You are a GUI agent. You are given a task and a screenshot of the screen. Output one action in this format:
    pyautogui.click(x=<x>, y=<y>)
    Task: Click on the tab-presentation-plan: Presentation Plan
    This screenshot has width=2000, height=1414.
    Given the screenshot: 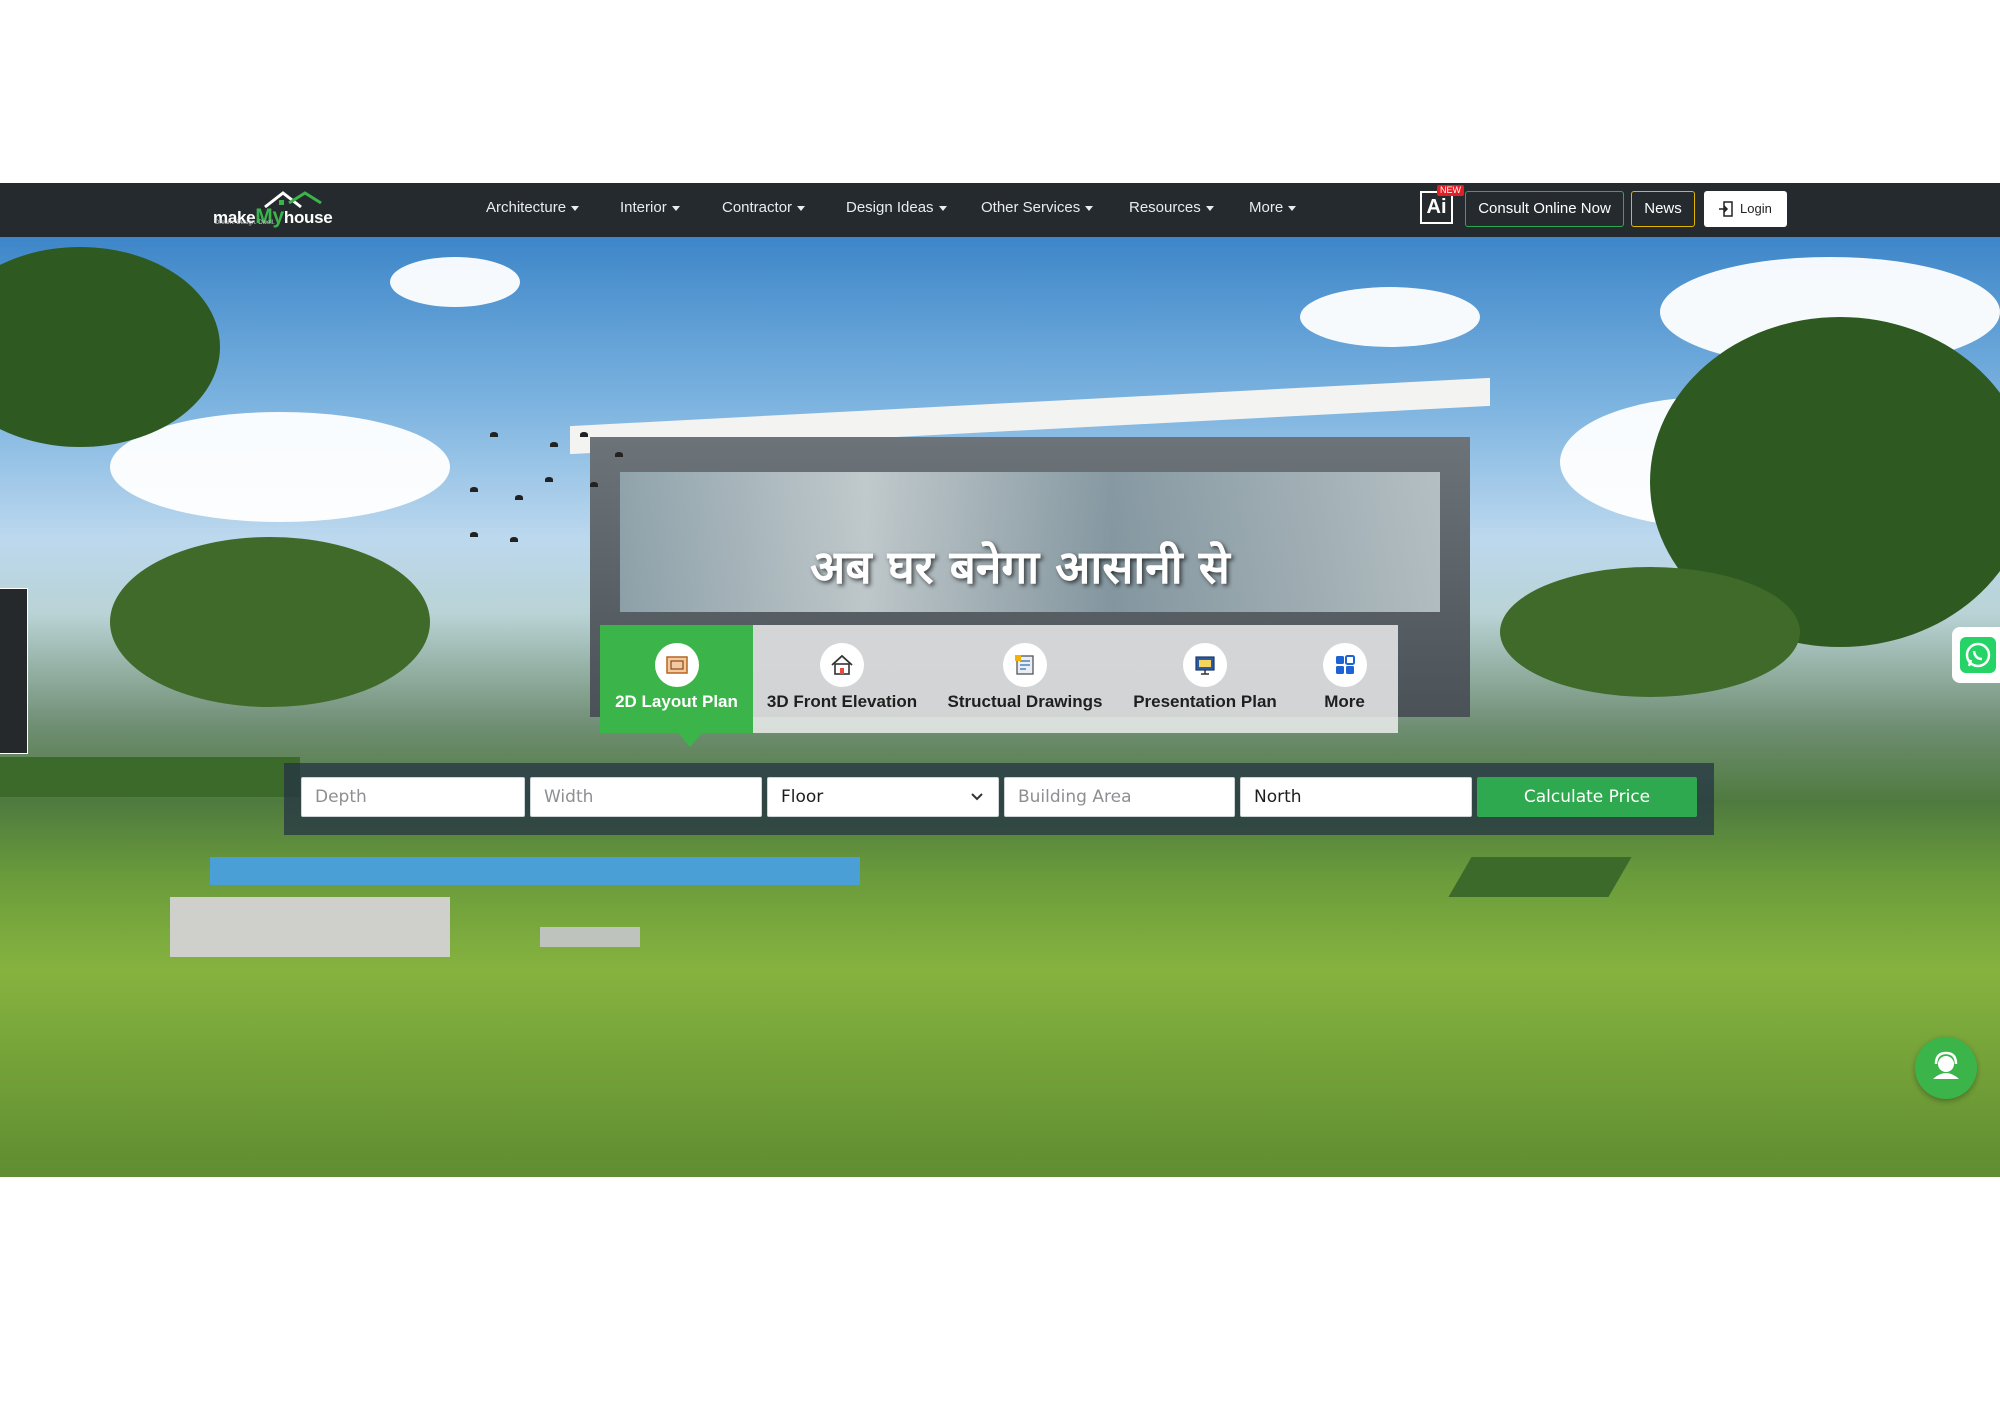 What is the action you would take?
    pyautogui.click(x=1205, y=679)
    